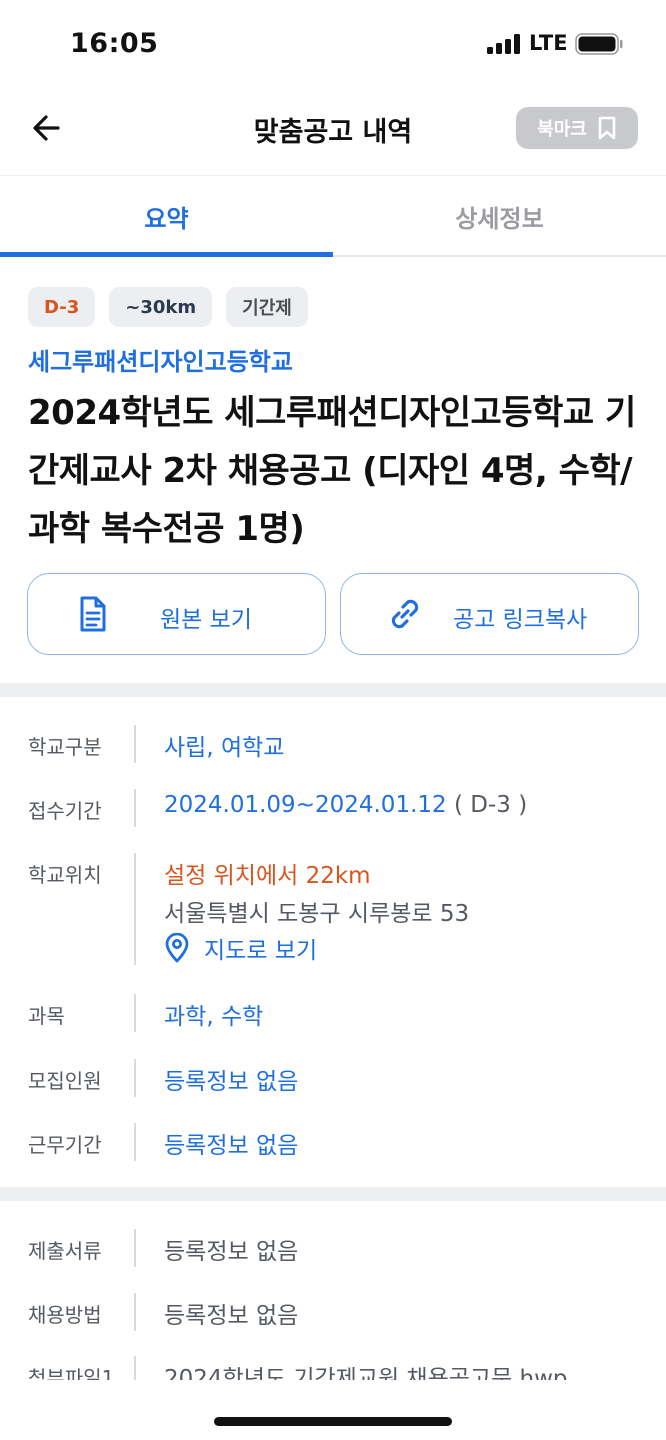 Image resolution: width=666 pixels, height=1440 pixels. Describe the element at coordinates (114, 43) in the screenshot. I see `status-time: 16:05` at that location.